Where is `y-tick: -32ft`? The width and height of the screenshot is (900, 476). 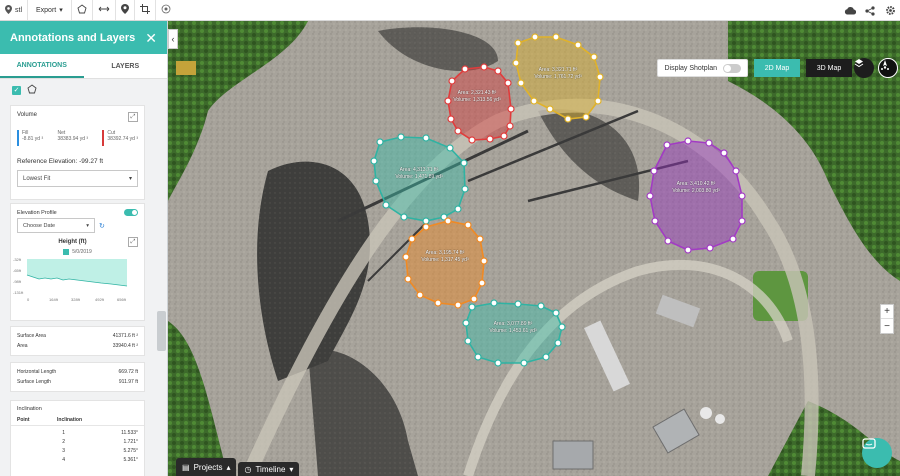
y-tick: -32ft is located at coordinates (17, 259).